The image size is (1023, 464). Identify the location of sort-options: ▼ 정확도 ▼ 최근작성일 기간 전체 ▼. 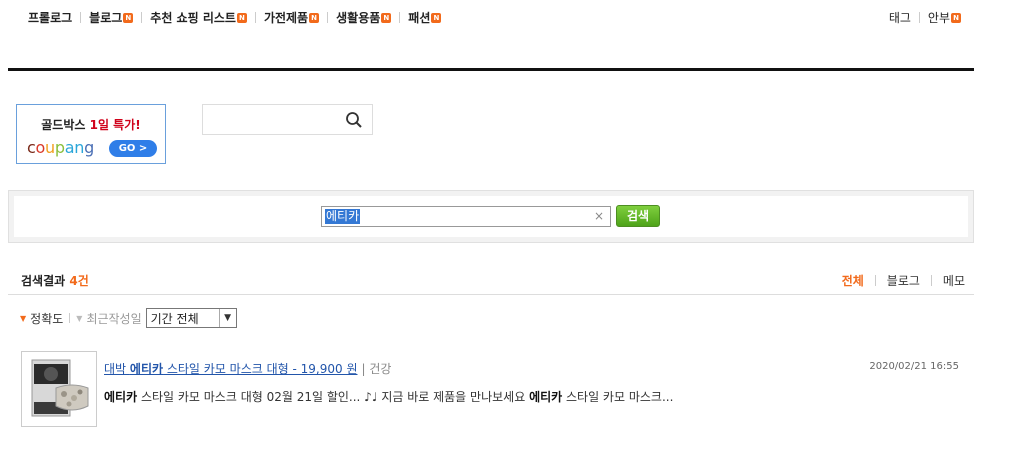
(128, 318).